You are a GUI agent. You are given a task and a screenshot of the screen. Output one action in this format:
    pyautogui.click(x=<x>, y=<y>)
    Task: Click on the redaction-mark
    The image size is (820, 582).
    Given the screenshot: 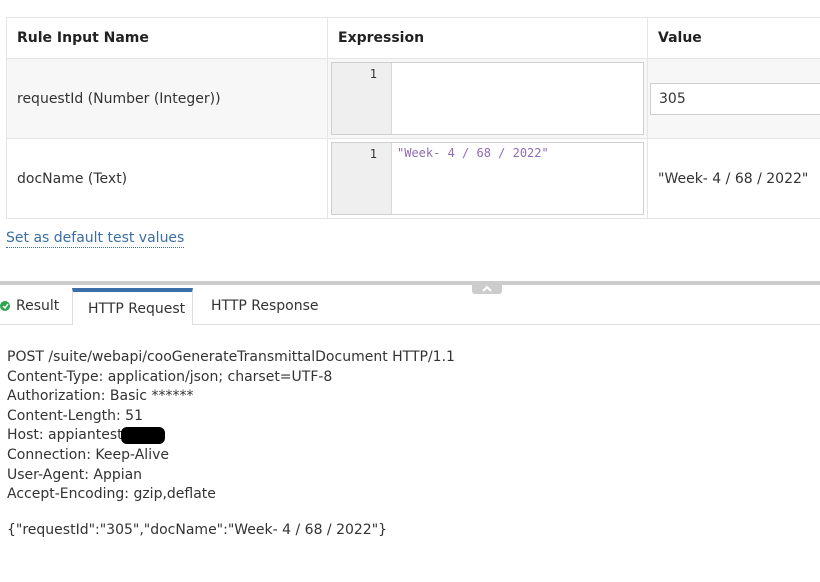 What is the action you would take?
    pyautogui.click(x=142, y=435)
    